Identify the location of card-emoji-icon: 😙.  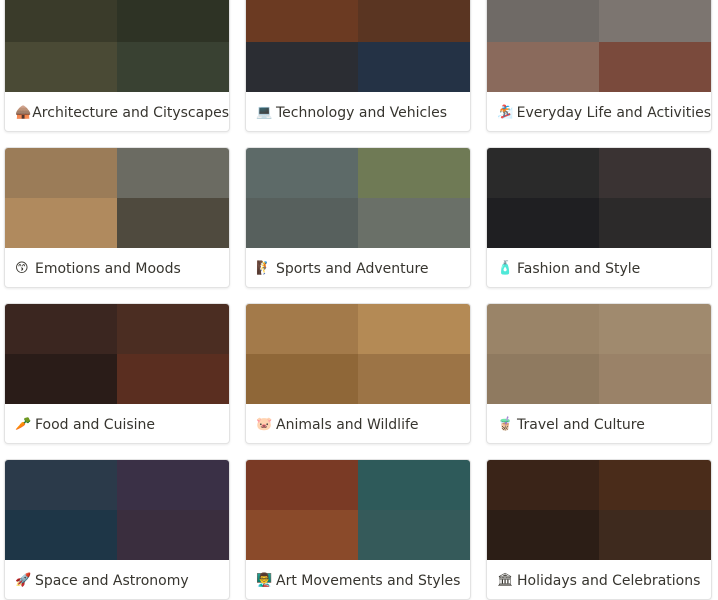
(22, 268).